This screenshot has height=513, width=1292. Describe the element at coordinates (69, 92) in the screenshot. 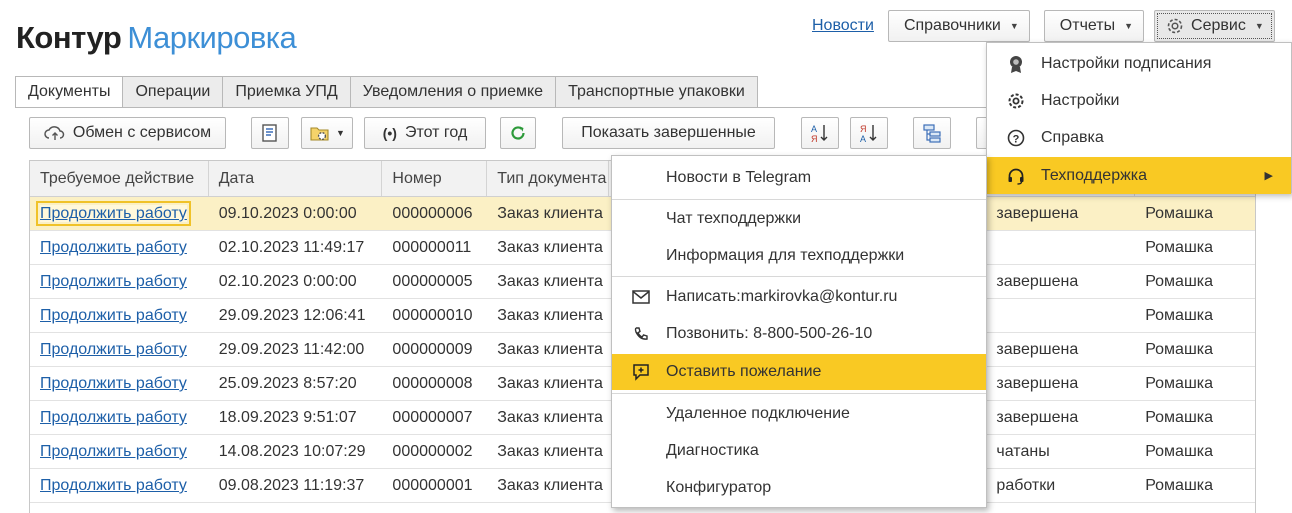

I see `tab-documents: Документы` at that location.